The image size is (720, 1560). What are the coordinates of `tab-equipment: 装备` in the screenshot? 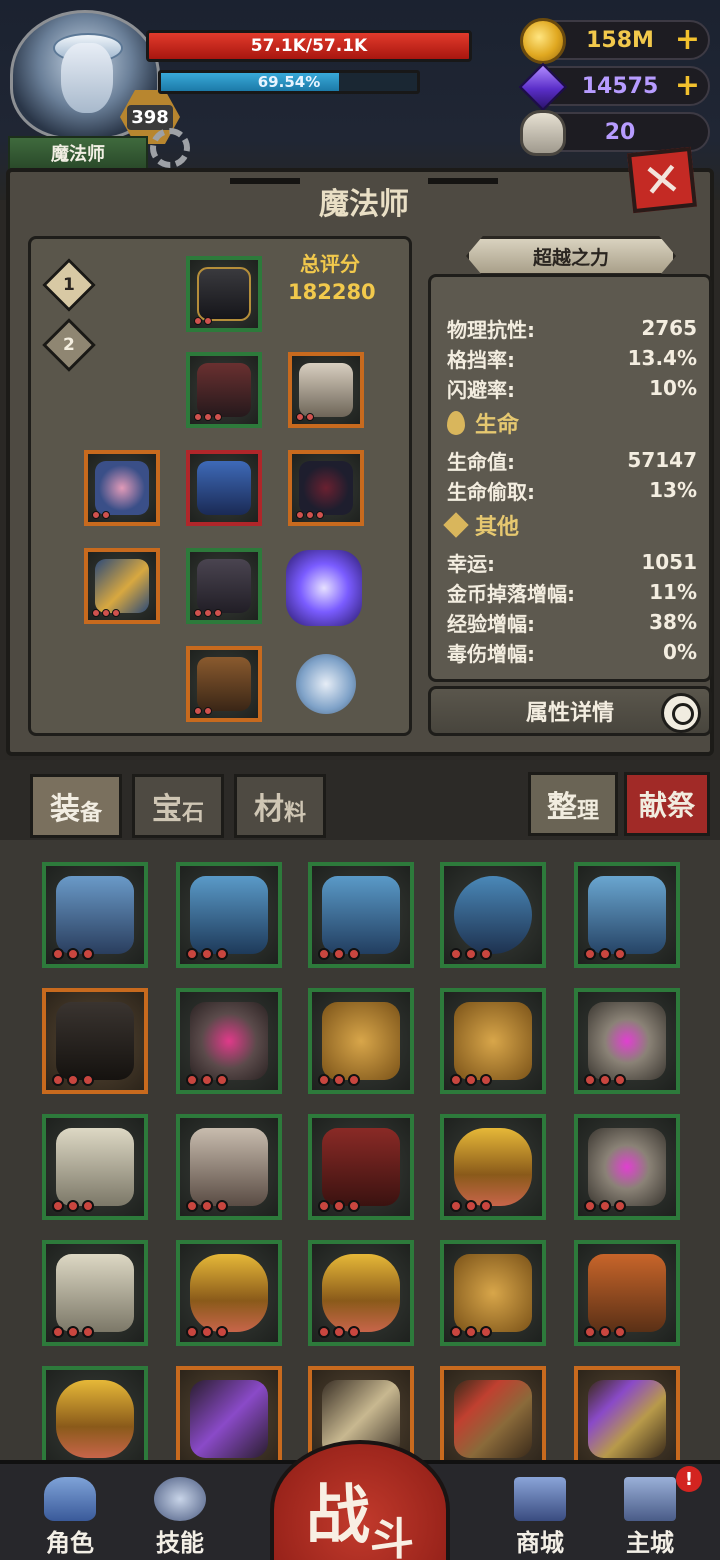 It's located at (76, 806).